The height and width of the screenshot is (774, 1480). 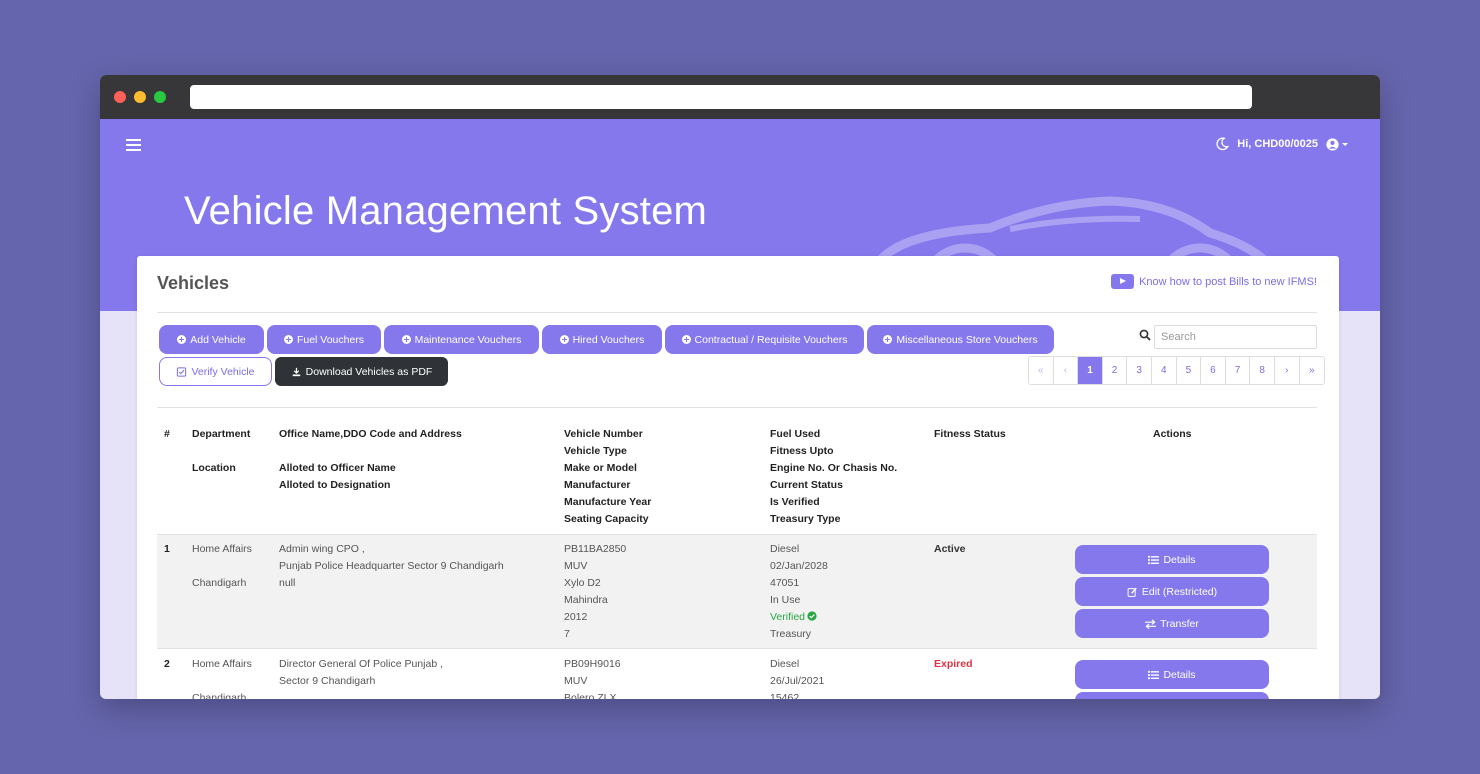 What do you see at coordinates (222, 664) in the screenshot?
I see `row-department: Home Affairs` at bounding box center [222, 664].